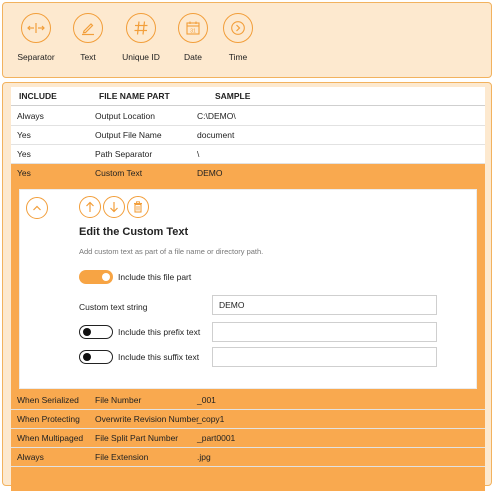 This screenshot has width=496, height=491. I want to click on suffix-text-input, so click(324, 357).